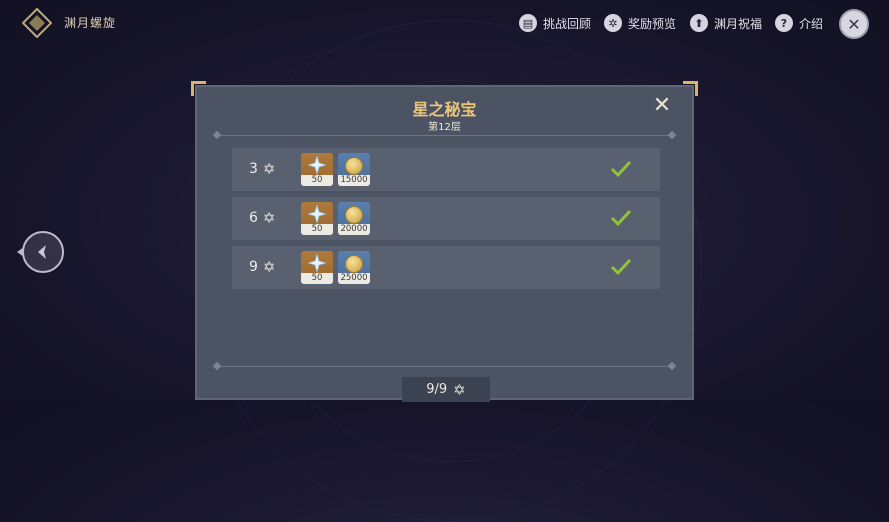  What do you see at coordinates (811, 23) in the screenshot?
I see `intro-label: 介绍` at bounding box center [811, 23].